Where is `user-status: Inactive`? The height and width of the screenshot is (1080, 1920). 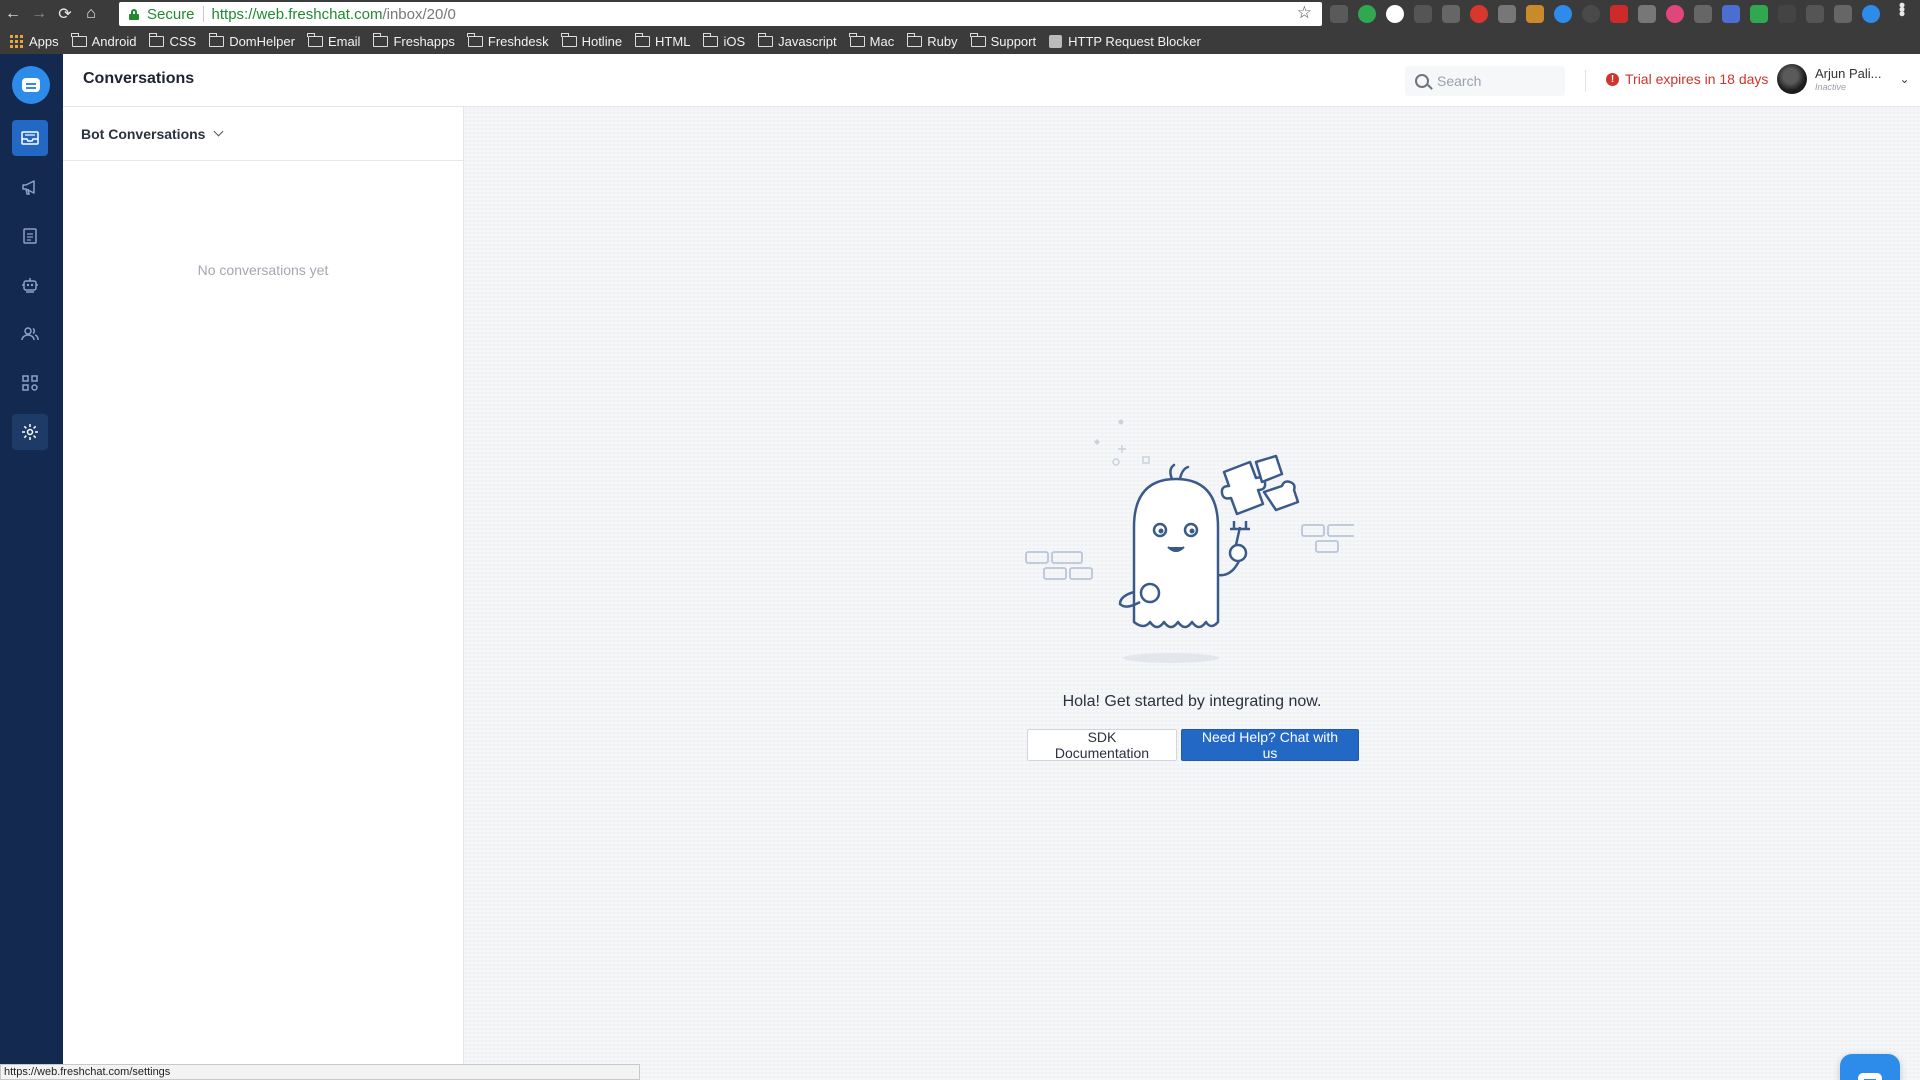 user-status: Inactive is located at coordinates (1831, 87).